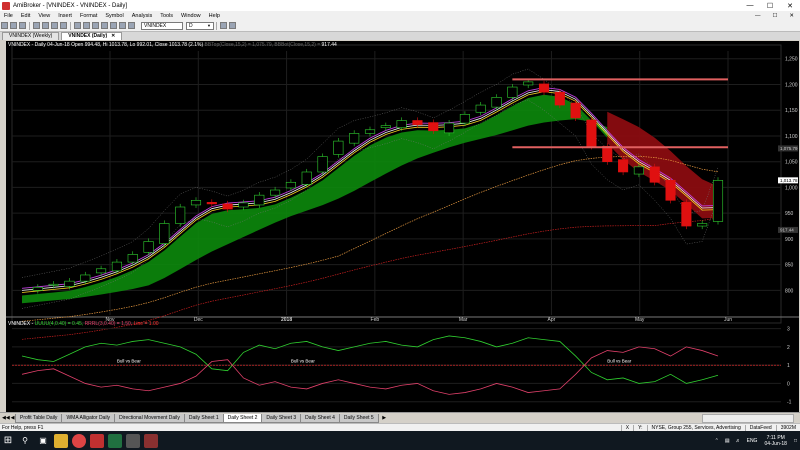  I want to click on price-x-tick-label: May, so click(640, 320).